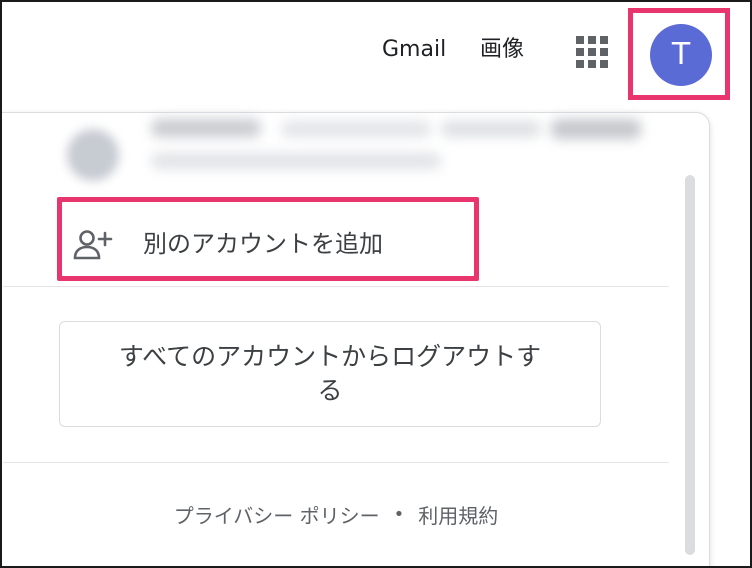 This screenshot has width=752, height=568. Describe the element at coordinates (502, 50) in the screenshot. I see `images-link: 画像` at that location.